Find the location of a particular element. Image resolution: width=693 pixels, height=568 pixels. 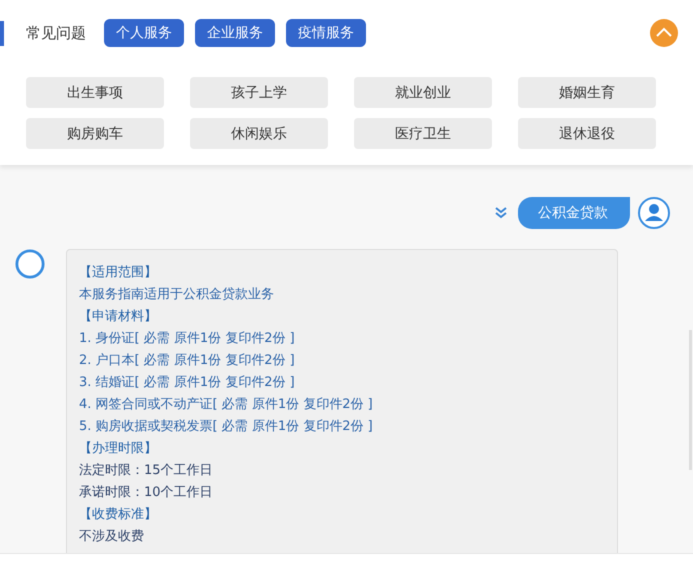

topic-button: 婚姻生育 is located at coordinates (587, 92).